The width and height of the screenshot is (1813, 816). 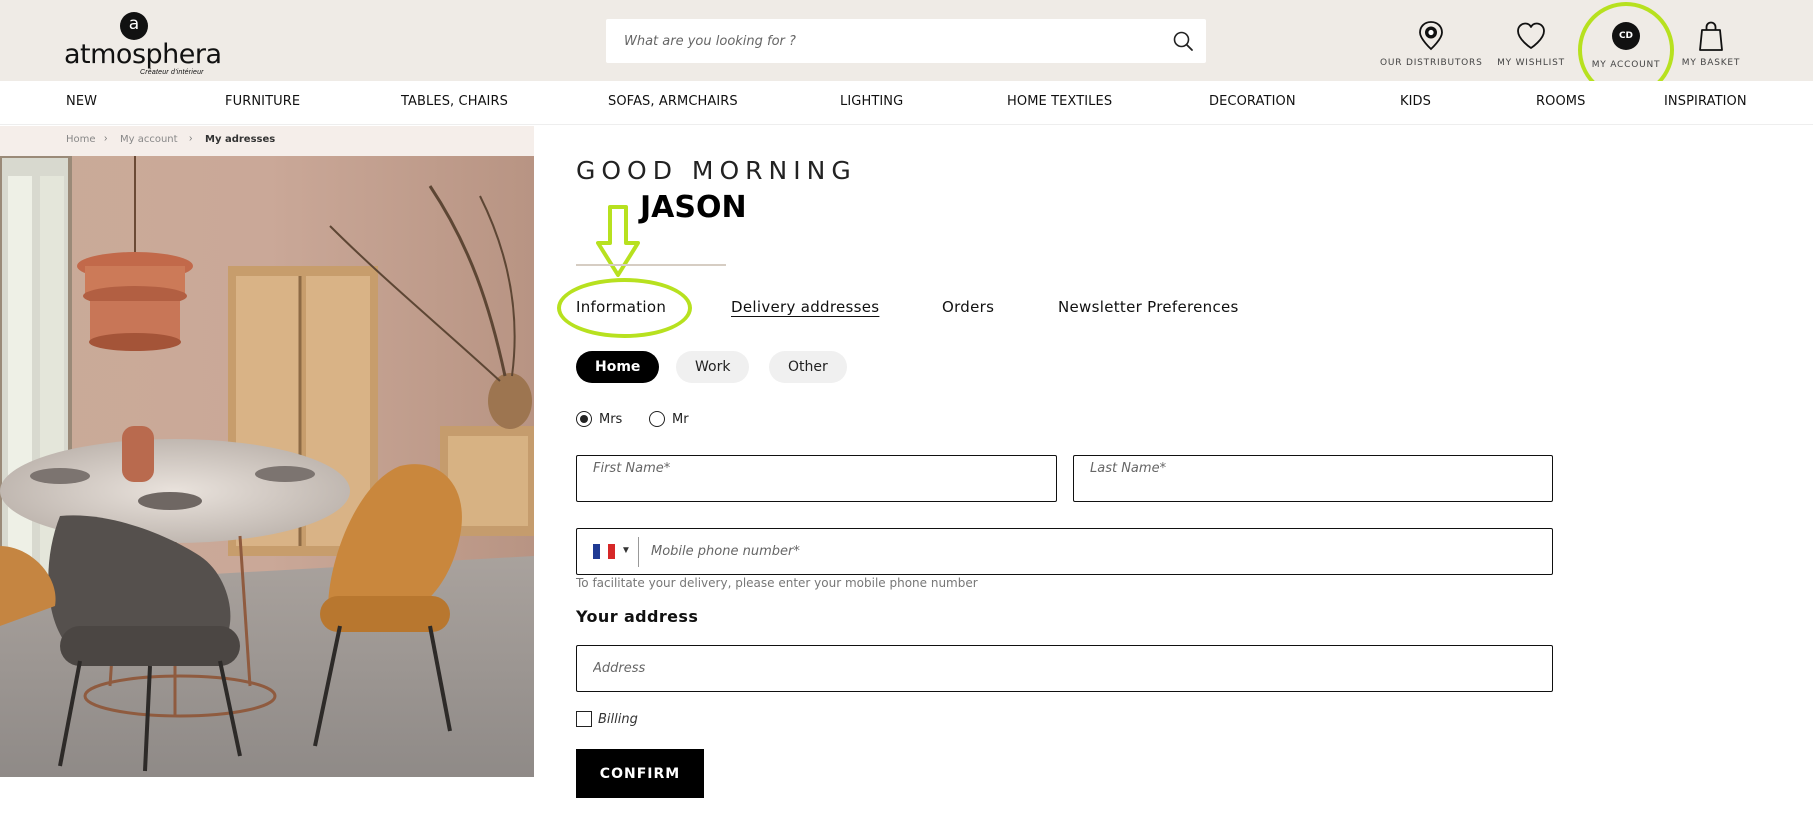 I want to click on phone-field-box: ▼, so click(x=1064, y=551).